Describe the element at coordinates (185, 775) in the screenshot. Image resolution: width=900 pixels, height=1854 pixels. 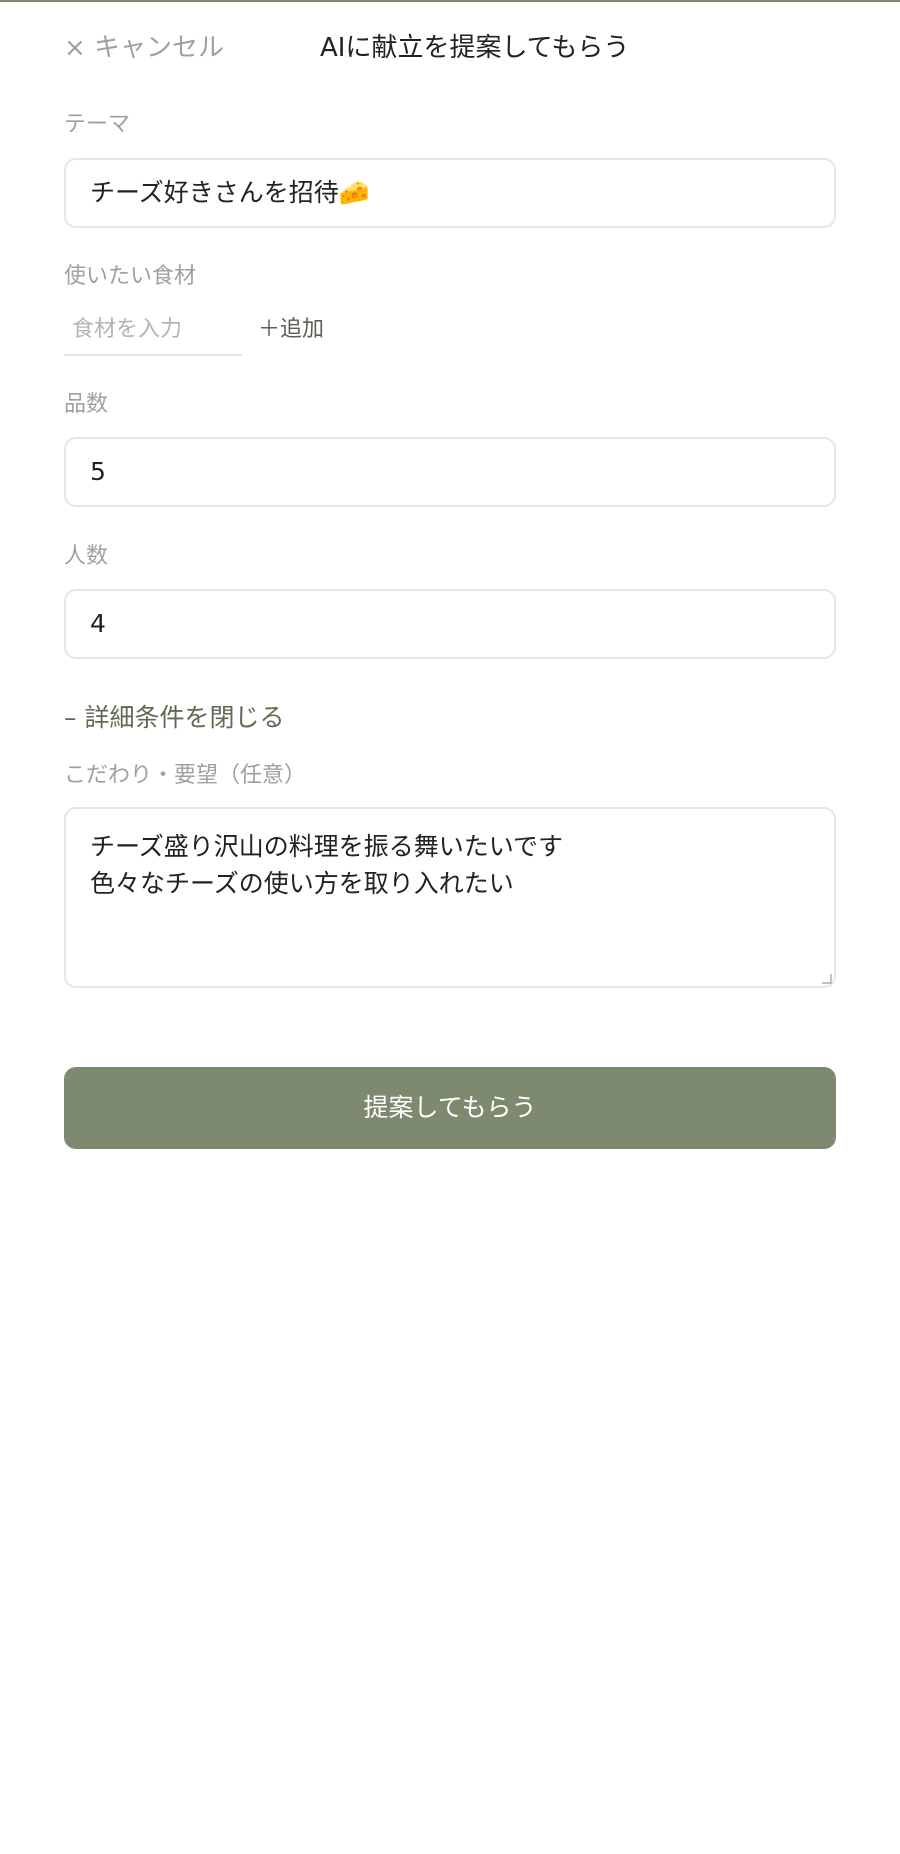
I see `requests-label: こだわり・要望（任意）` at that location.